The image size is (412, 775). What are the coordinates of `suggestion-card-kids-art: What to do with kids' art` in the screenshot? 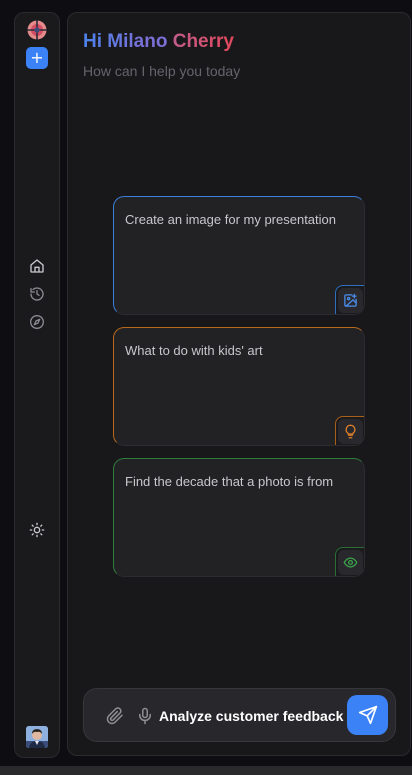 It's located at (239, 386).